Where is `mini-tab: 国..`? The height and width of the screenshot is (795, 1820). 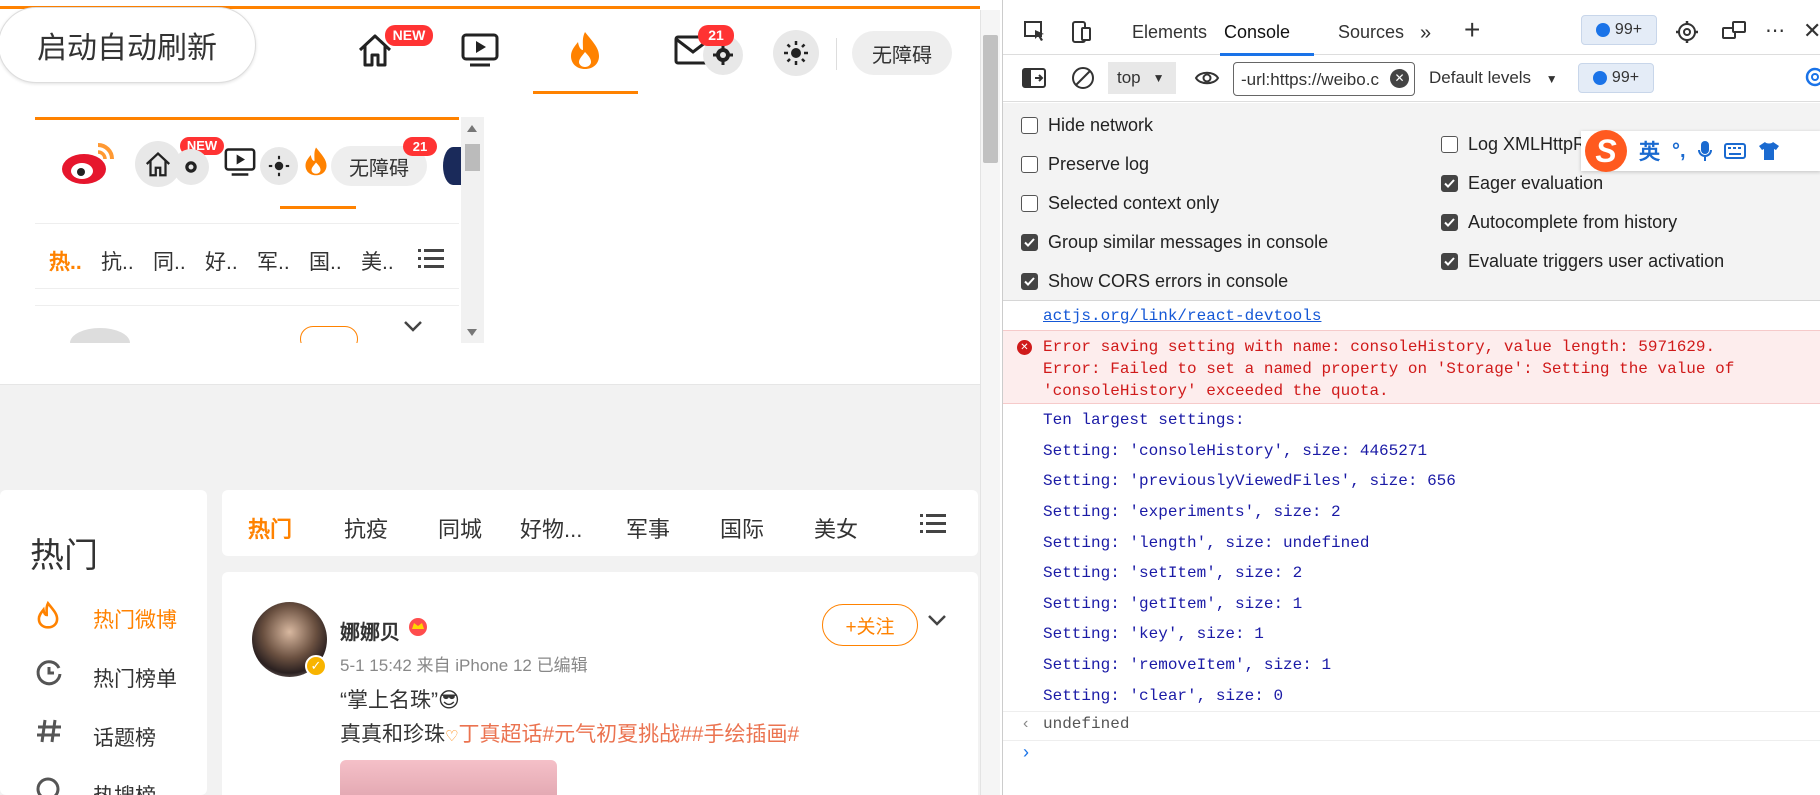
mini-tab: 国.. is located at coordinates (325, 261).